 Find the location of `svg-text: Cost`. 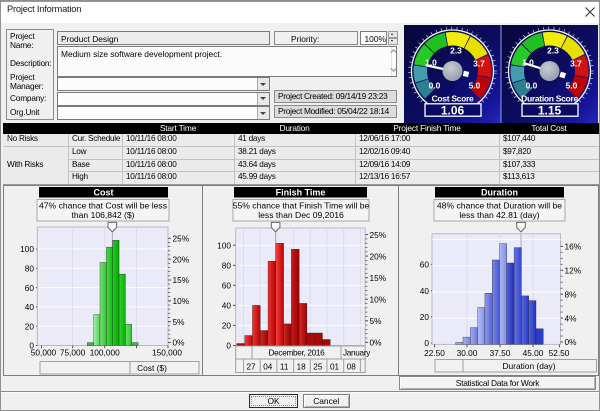

svg-text: Cost is located at coordinates (104, 192).